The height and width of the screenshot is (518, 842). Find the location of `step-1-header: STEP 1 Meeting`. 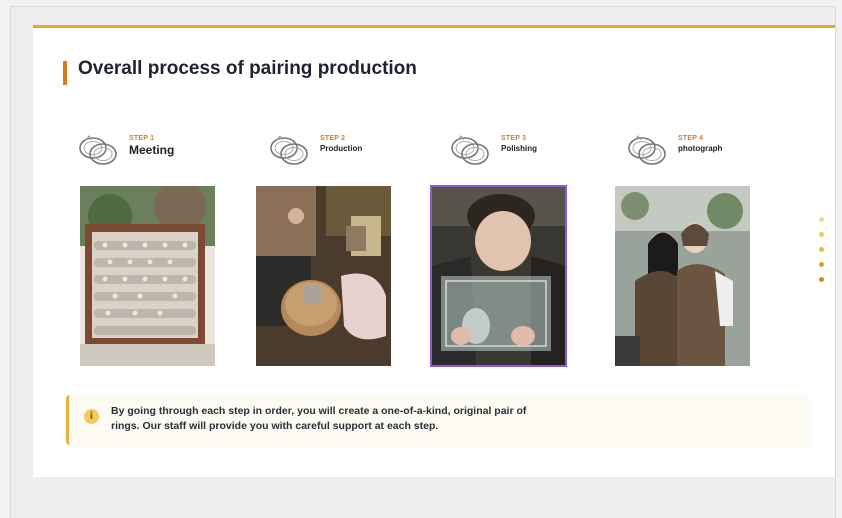

step-1-header: STEP 1 Meeting is located at coordinates (132, 155).